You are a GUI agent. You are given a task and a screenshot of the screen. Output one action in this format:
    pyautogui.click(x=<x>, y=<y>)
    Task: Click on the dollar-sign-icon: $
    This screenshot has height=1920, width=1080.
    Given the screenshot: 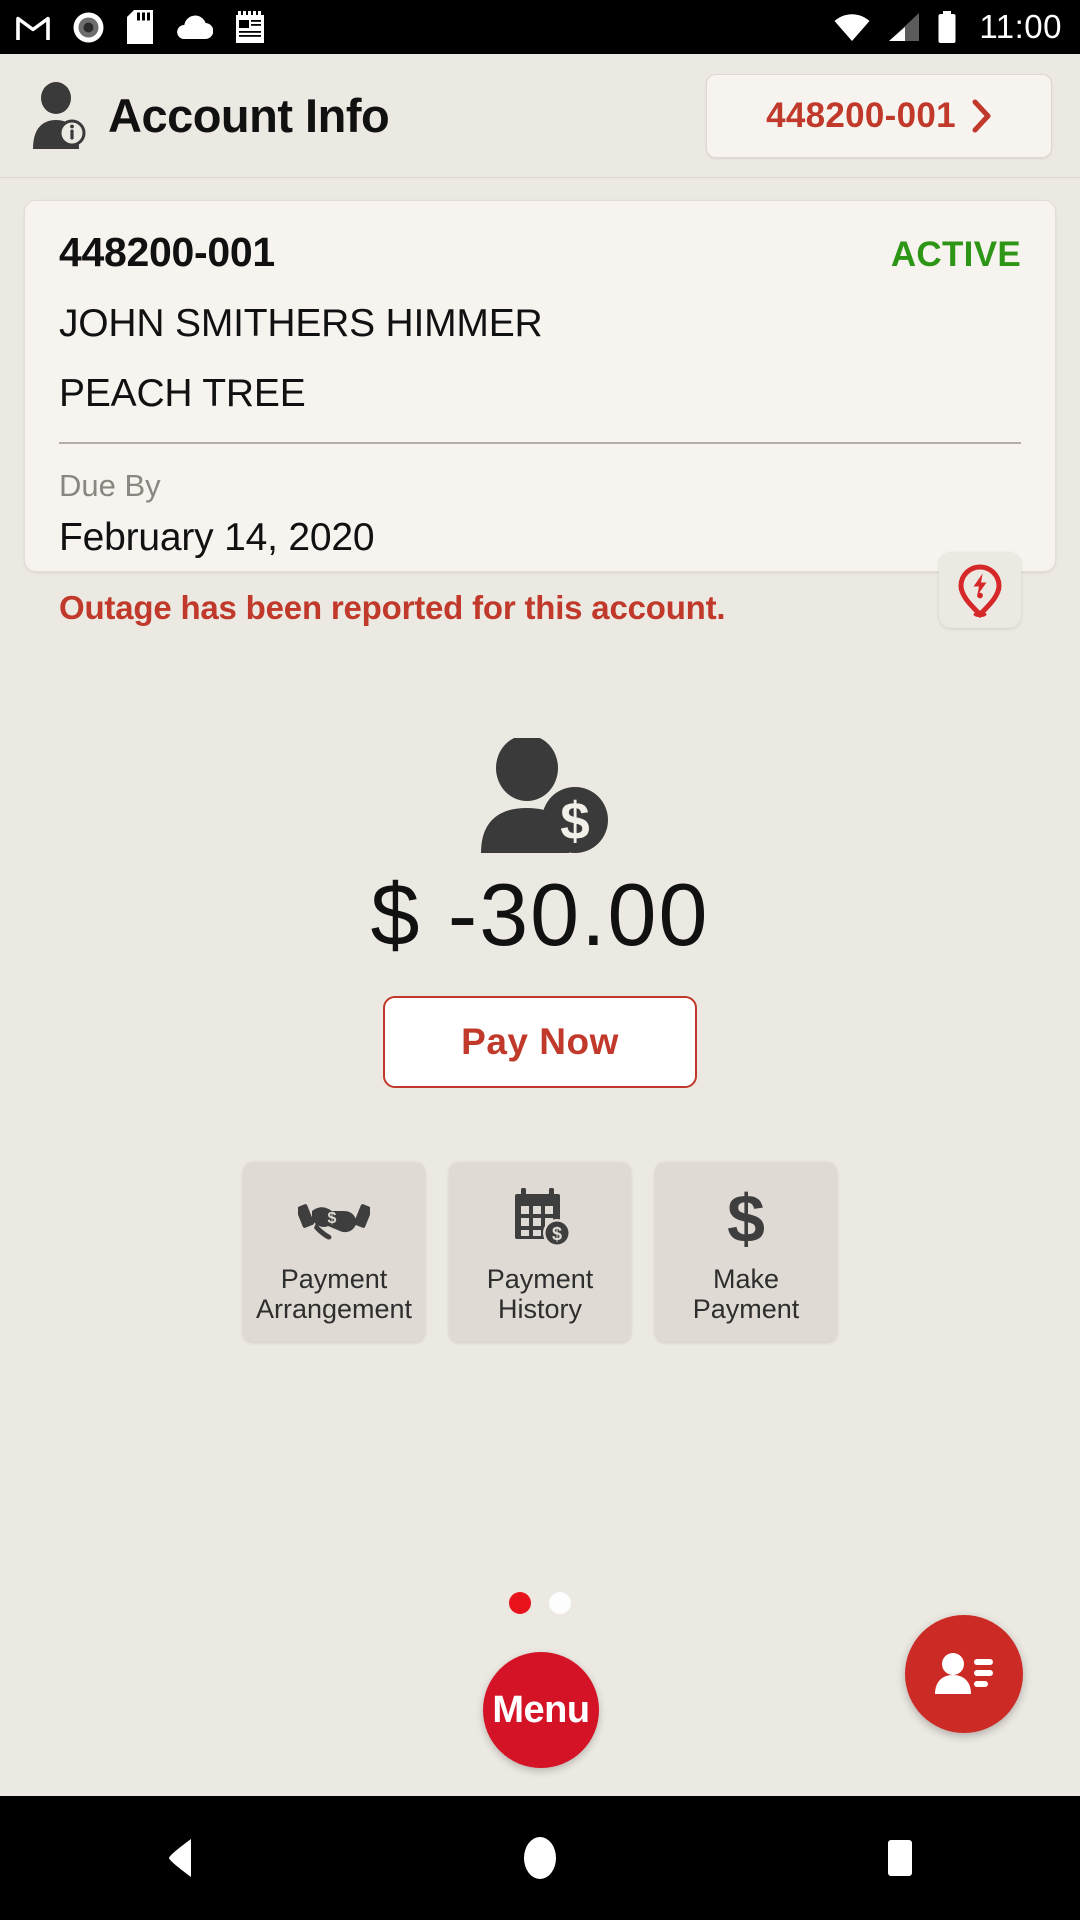 What is the action you would take?
    pyautogui.click(x=746, y=1219)
    